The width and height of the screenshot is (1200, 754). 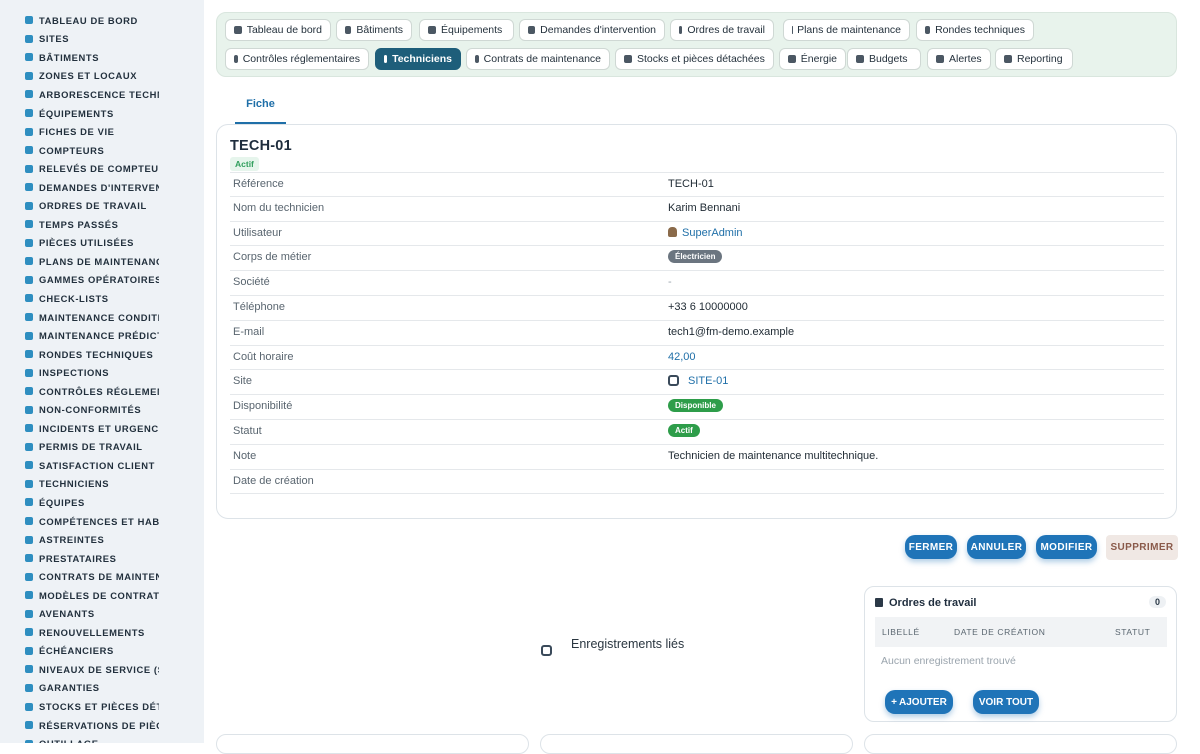 I want to click on field-row: SiteSITE-01, so click(x=697, y=382).